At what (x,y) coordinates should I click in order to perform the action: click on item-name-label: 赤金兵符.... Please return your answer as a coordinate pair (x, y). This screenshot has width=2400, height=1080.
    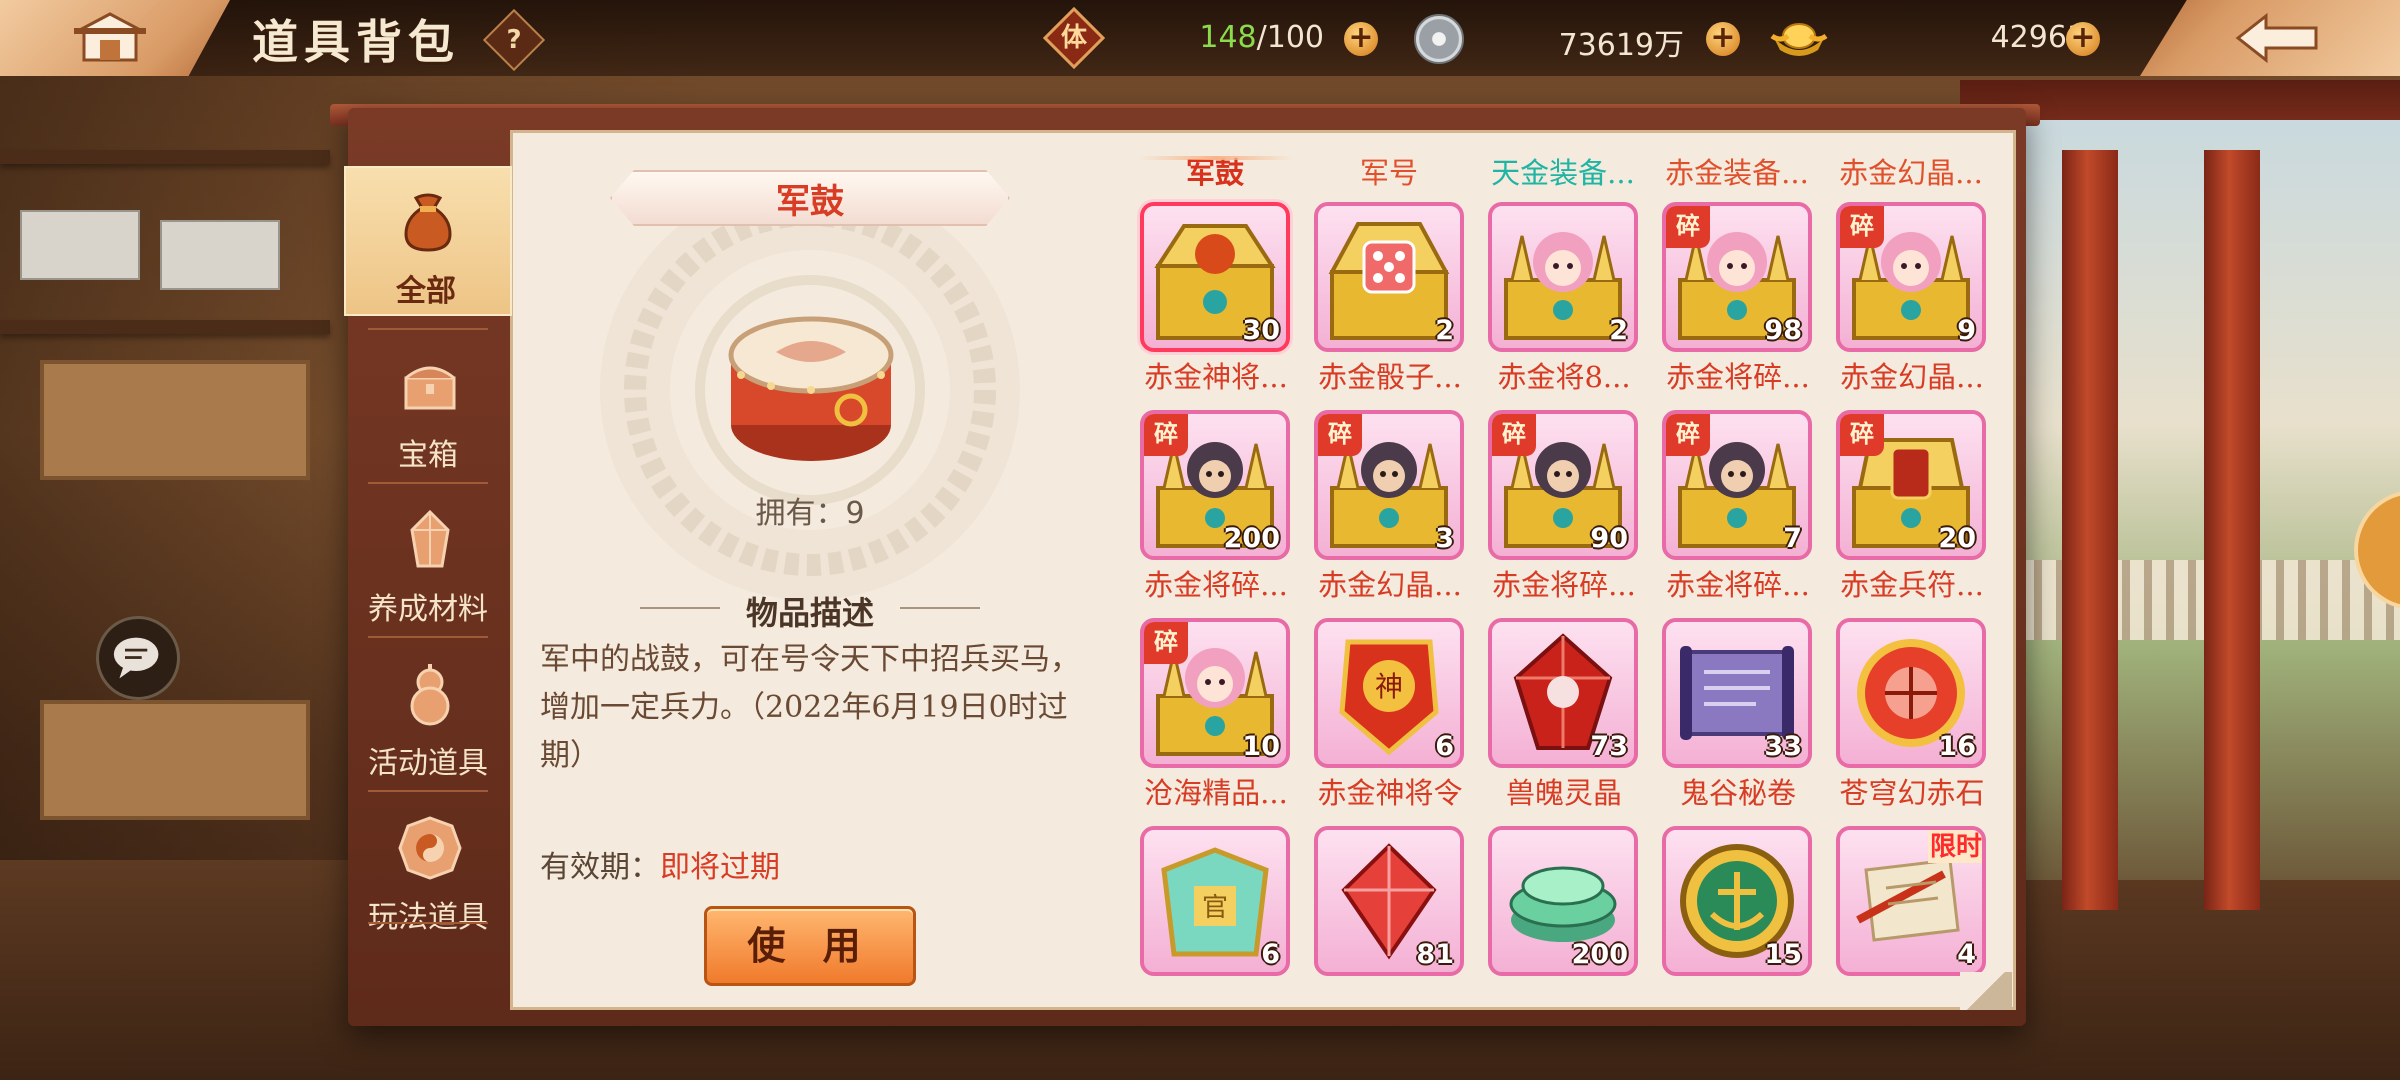
    Looking at the image, I should click on (1912, 585).